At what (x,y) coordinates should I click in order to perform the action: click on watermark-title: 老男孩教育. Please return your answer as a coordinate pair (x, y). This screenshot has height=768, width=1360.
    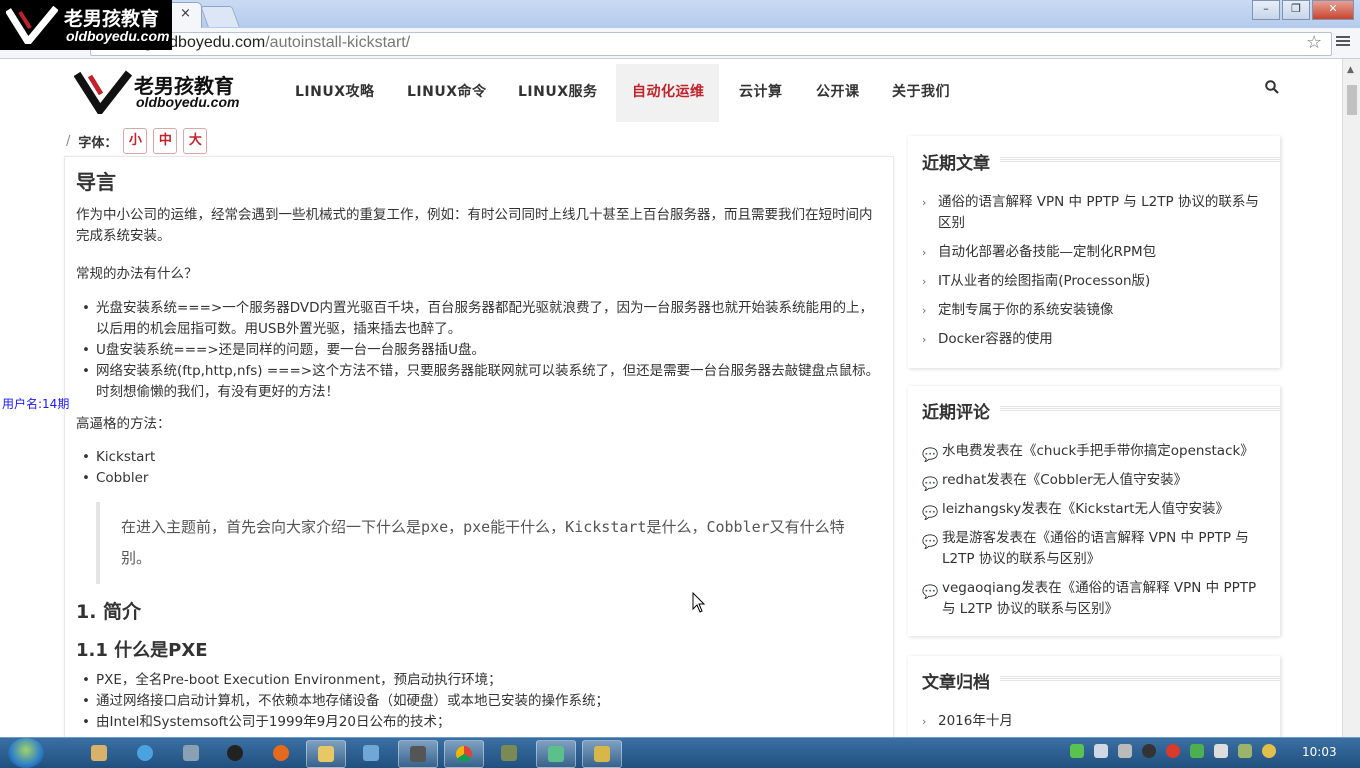
    Looking at the image, I should click on (112, 19).